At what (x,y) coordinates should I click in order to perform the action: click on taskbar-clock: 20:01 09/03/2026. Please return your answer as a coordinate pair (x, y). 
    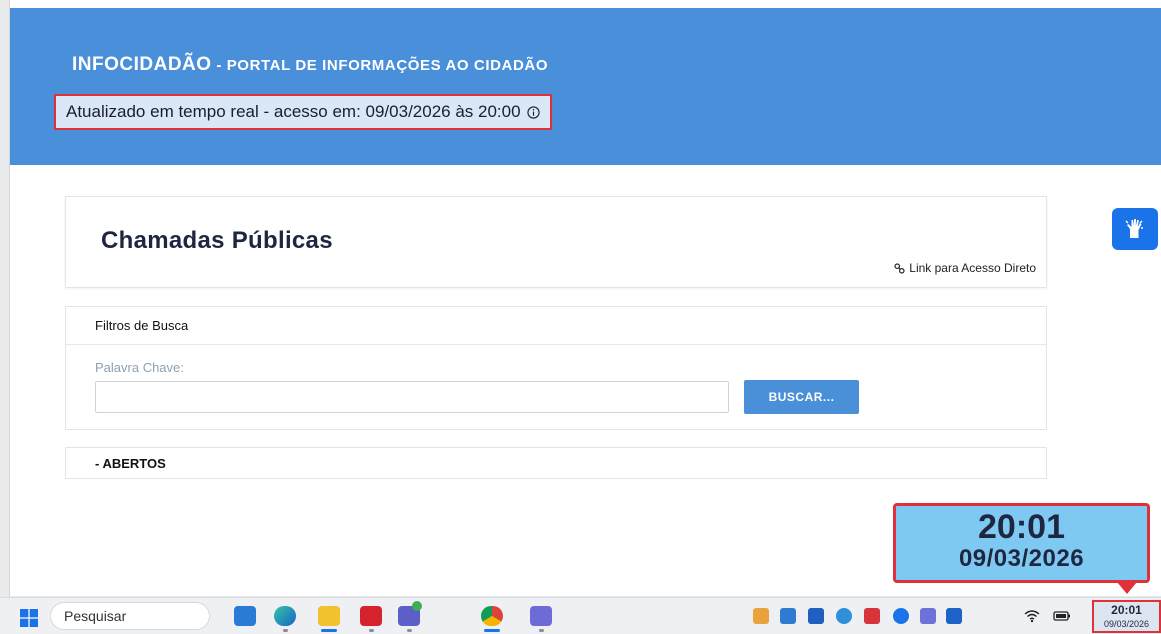
    Looking at the image, I should click on (1126, 616).